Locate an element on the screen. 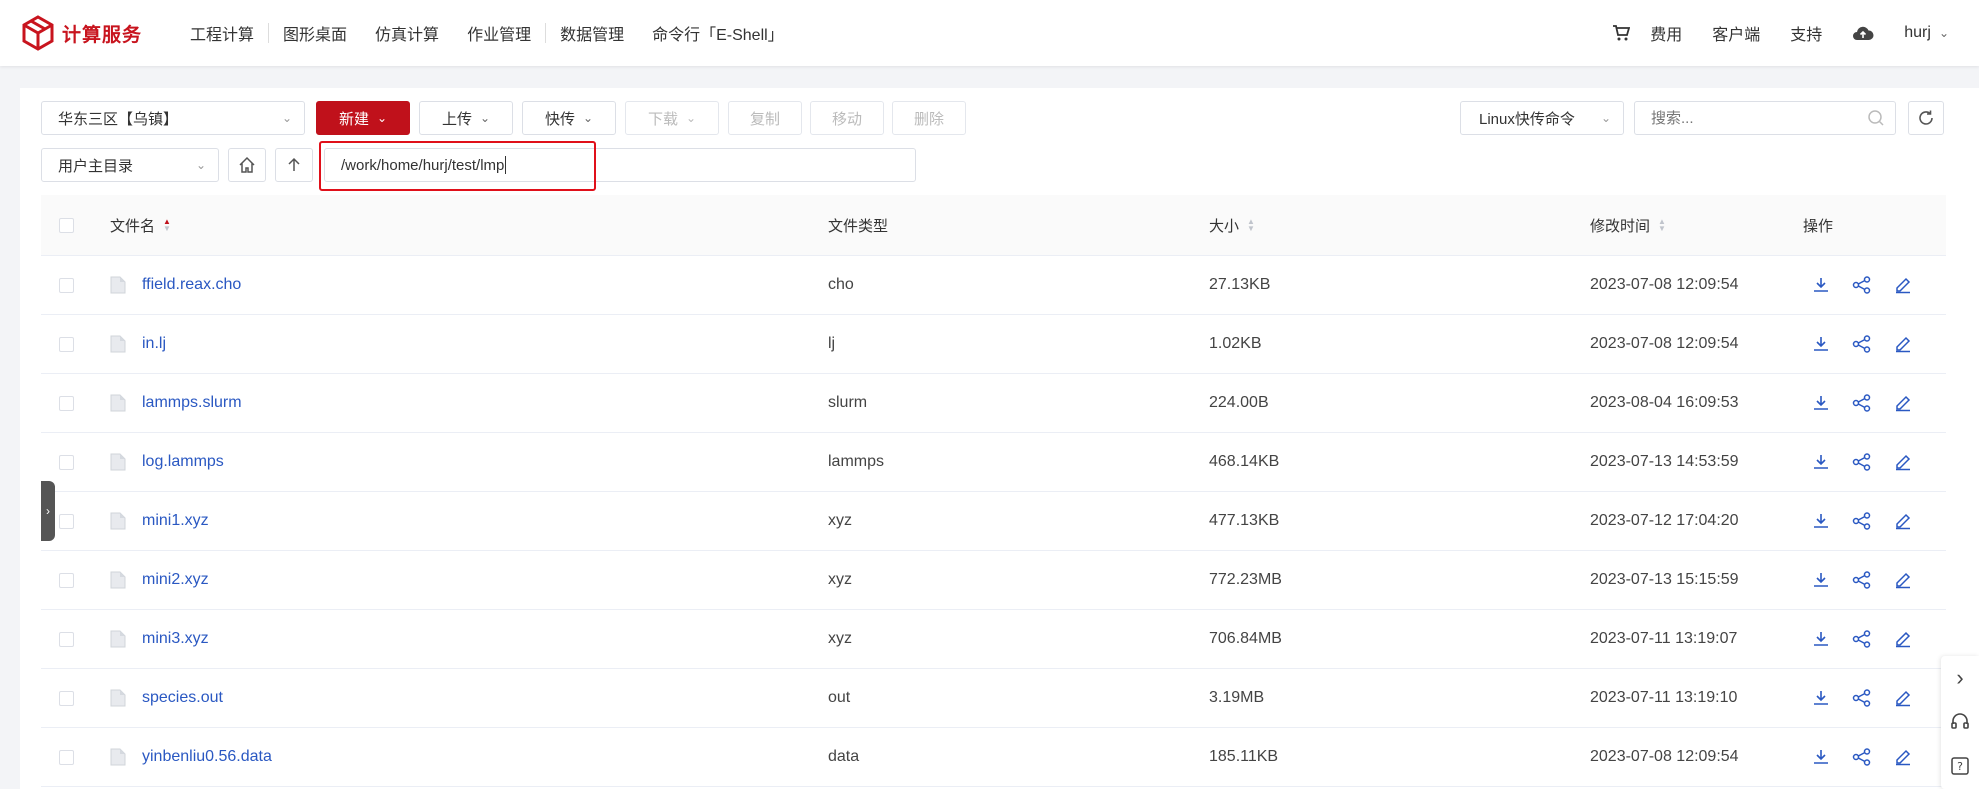  linux-command-select: Linux快传命令 ⌄ is located at coordinates (1542, 118).